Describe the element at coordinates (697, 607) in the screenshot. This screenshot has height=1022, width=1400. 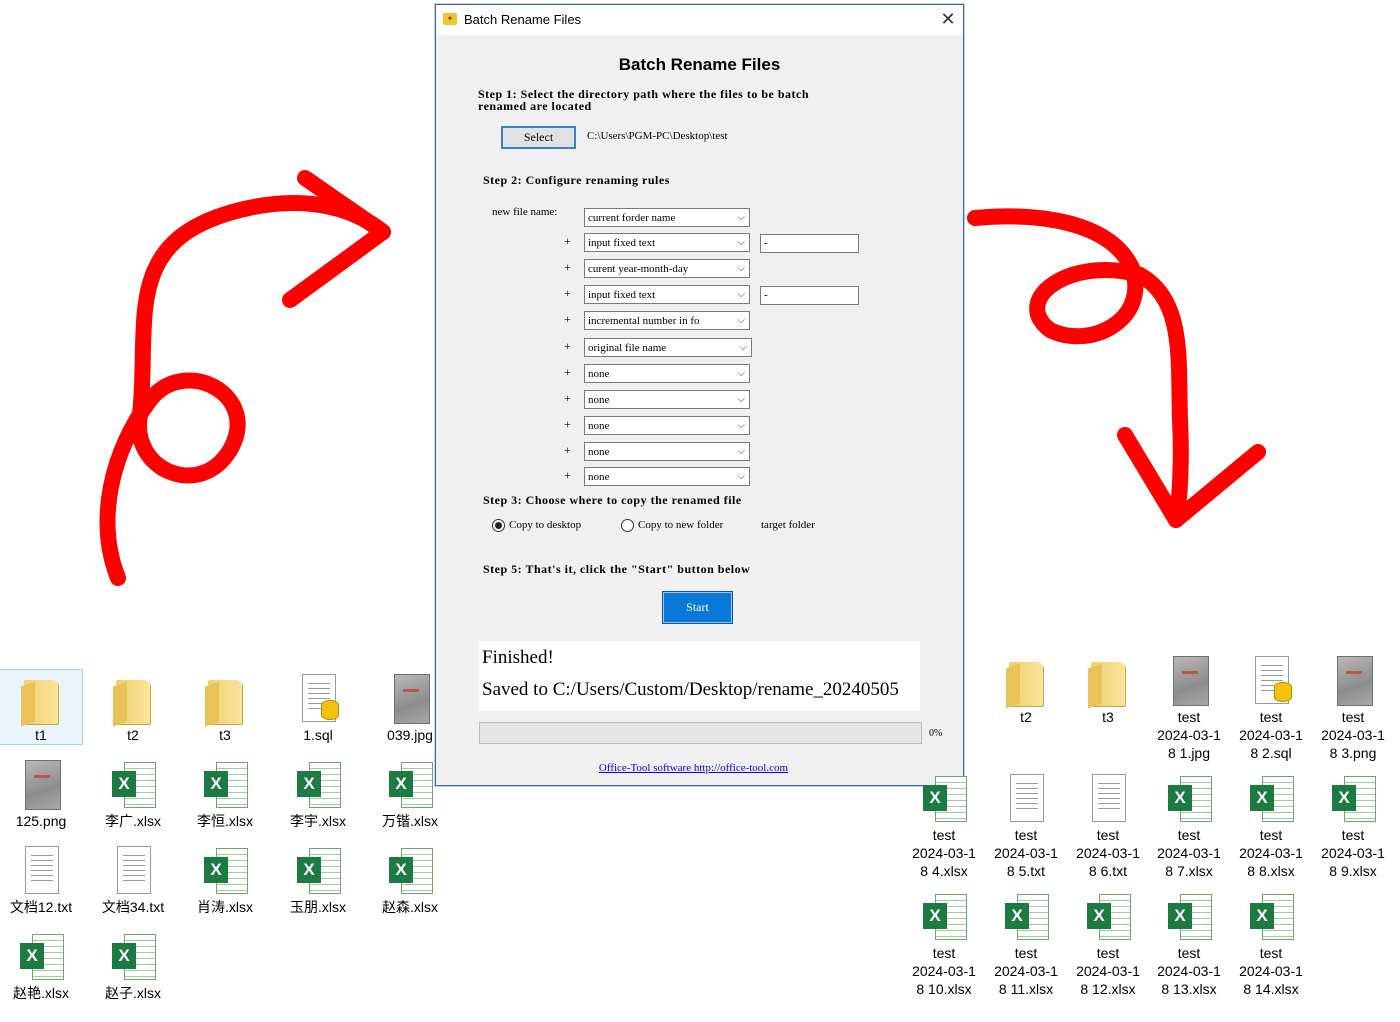
I see `start-button: Start` at that location.